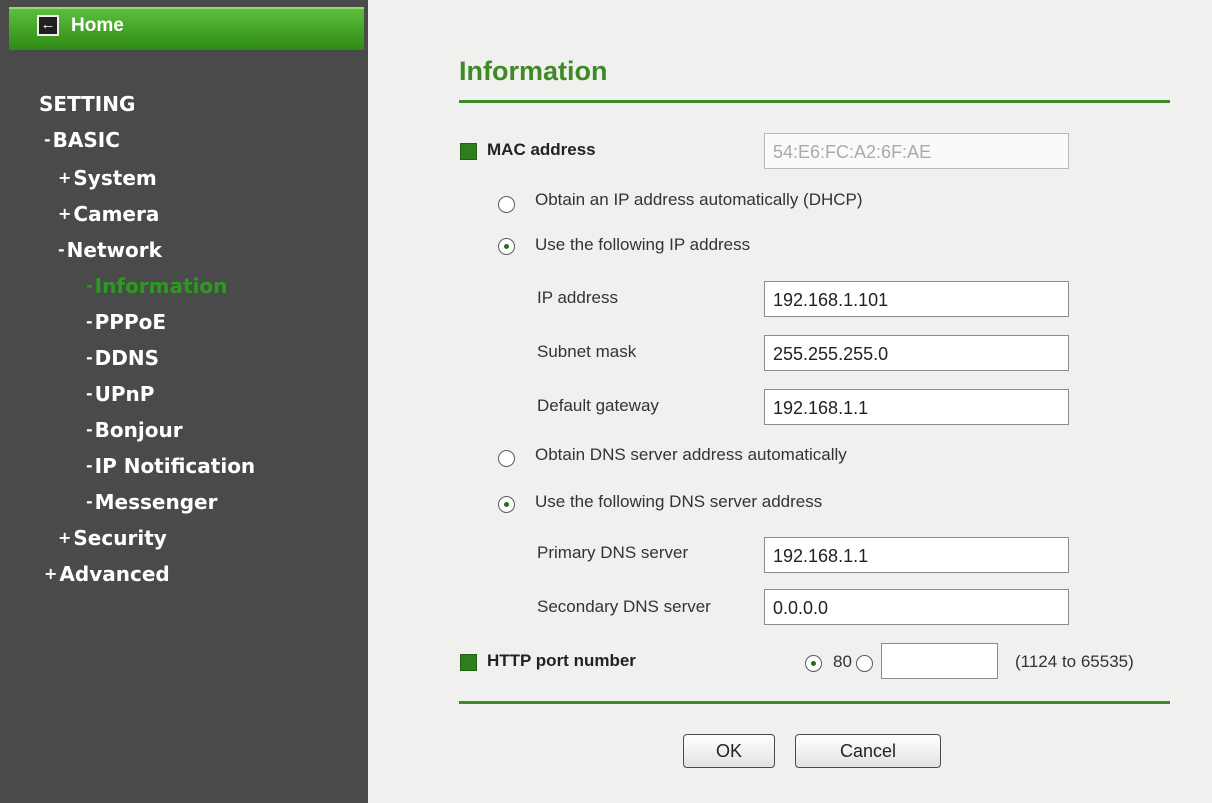 The image size is (1212, 803). What do you see at coordinates (506, 504) in the screenshot?
I see `dns-static-radio` at bounding box center [506, 504].